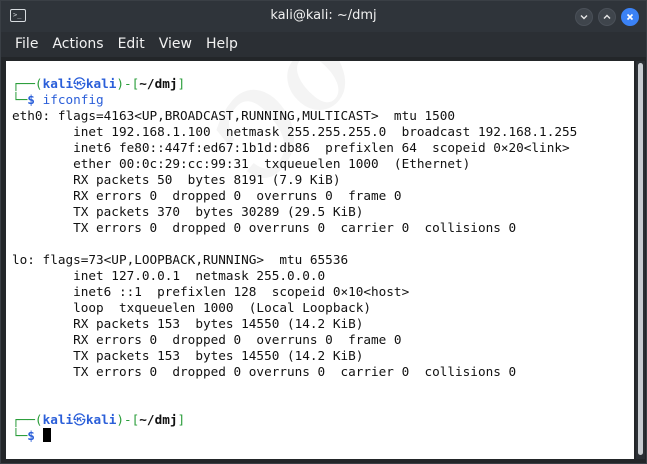  I want to click on maximize-button, so click(607, 17).